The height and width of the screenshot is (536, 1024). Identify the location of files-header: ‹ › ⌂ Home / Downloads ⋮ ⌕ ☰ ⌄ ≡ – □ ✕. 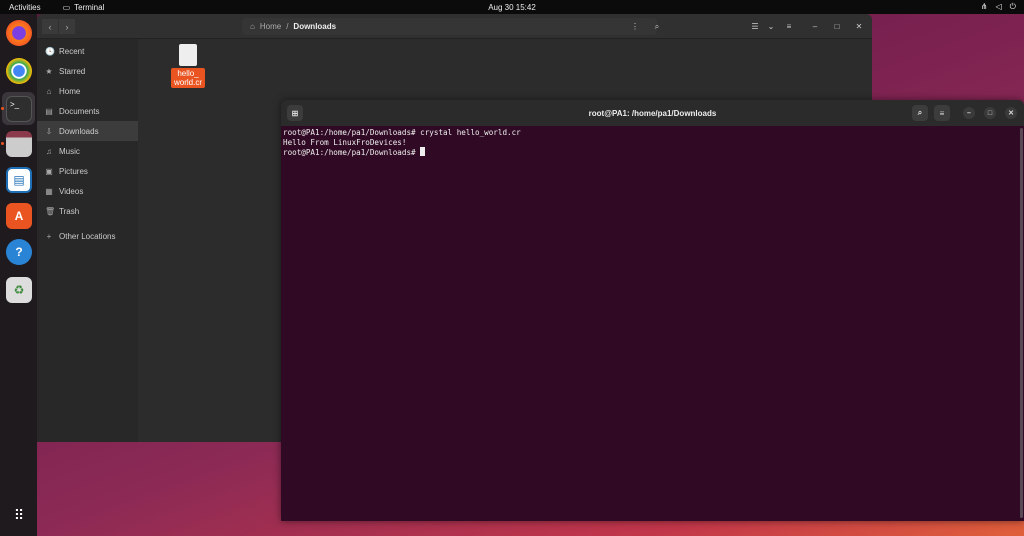
(454, 26).